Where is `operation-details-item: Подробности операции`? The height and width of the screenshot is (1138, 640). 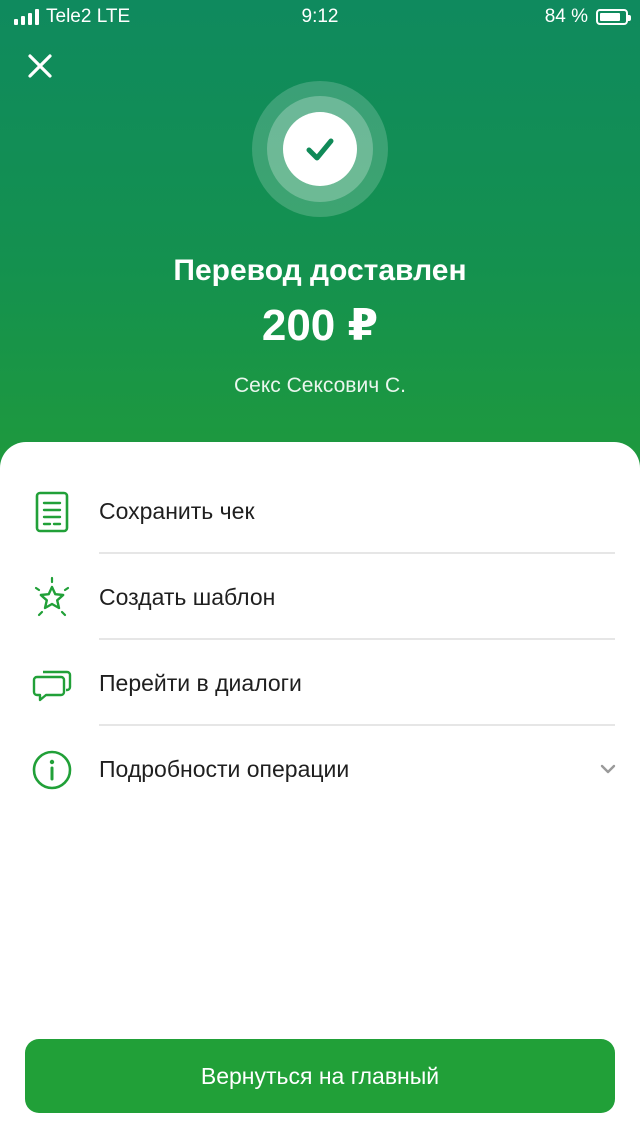
operation-details-item: Подробности операции is located at coordinates (320, 769).